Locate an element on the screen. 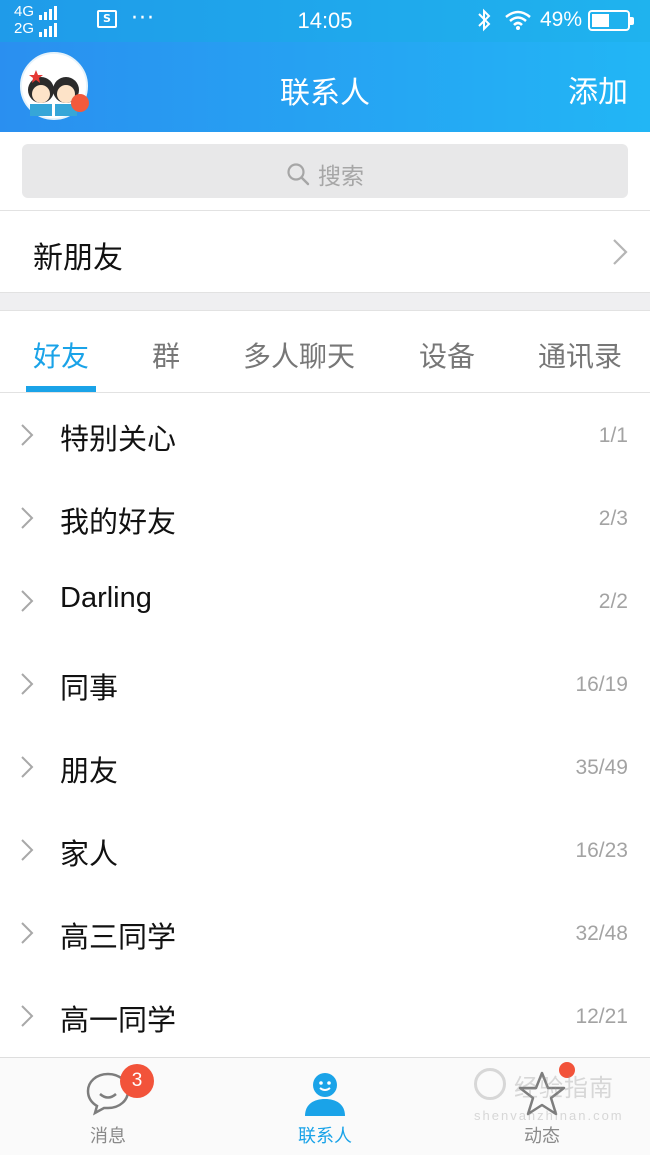  list-item: 家人 16/23 is located at coordinates (325, 850).